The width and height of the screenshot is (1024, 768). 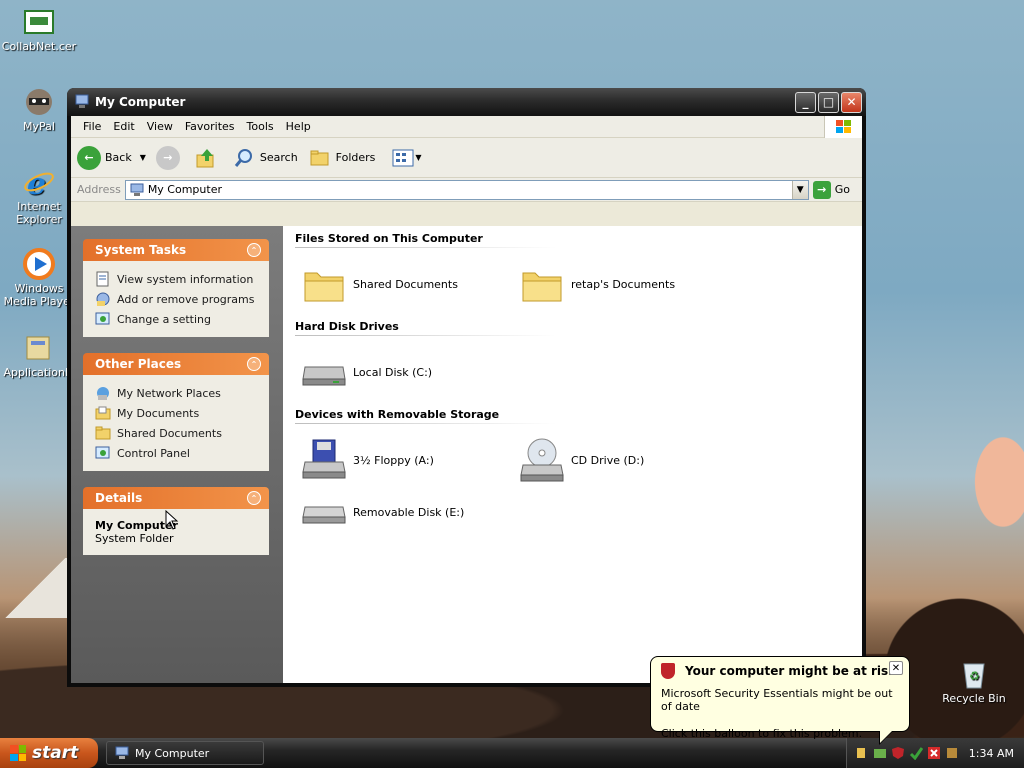 I want to click on minimize-button: _, so click(x=805, y=102).